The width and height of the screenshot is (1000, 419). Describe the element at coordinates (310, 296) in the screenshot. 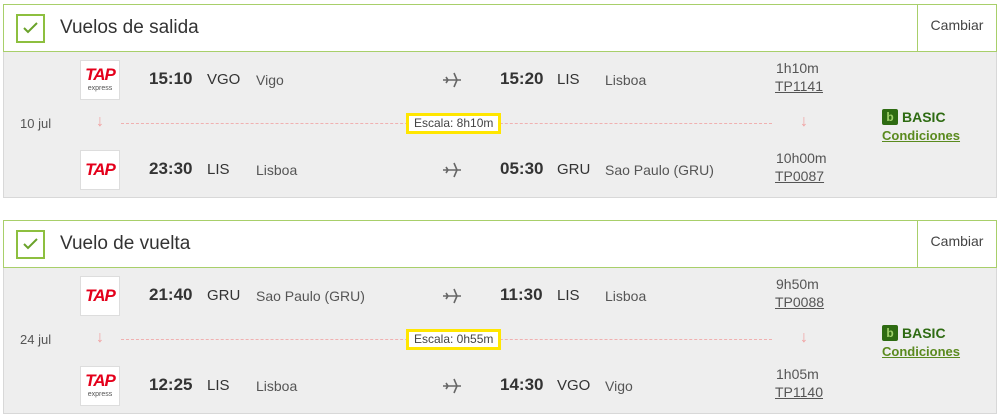

I see `departure-city: Sao Paulo (GRU)` at that location.